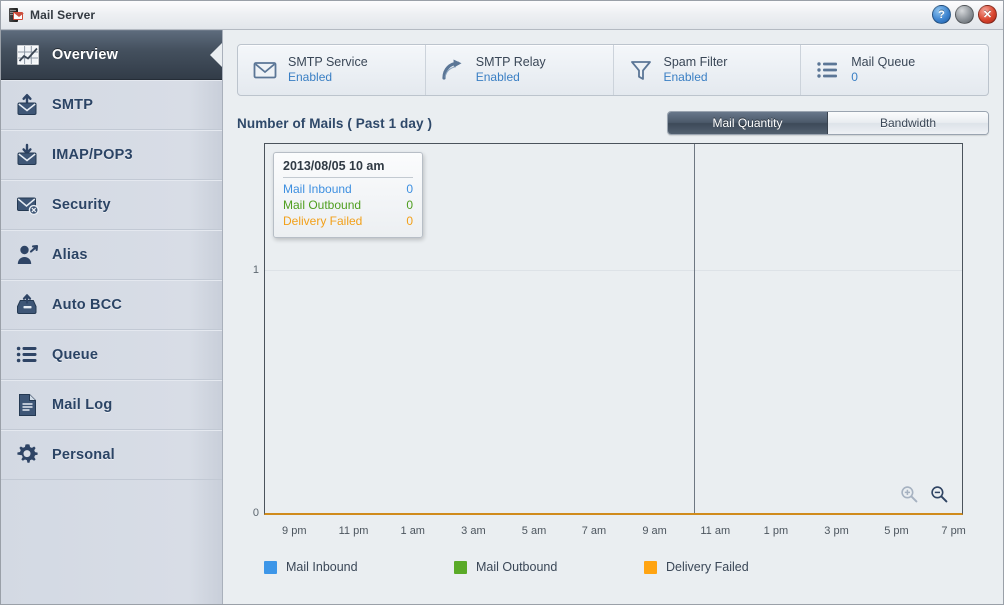 The image size is (1004, 605). I want to click on sidebar-item-label: Overview, so click(85, 55).